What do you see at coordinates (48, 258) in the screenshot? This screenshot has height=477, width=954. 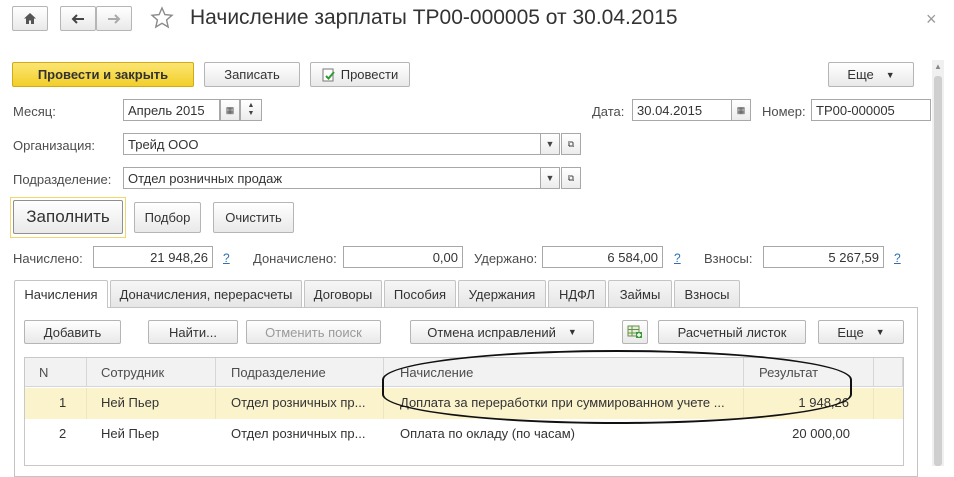 I see `accrued-label: Начислено:` at bounding box center [48, 258].